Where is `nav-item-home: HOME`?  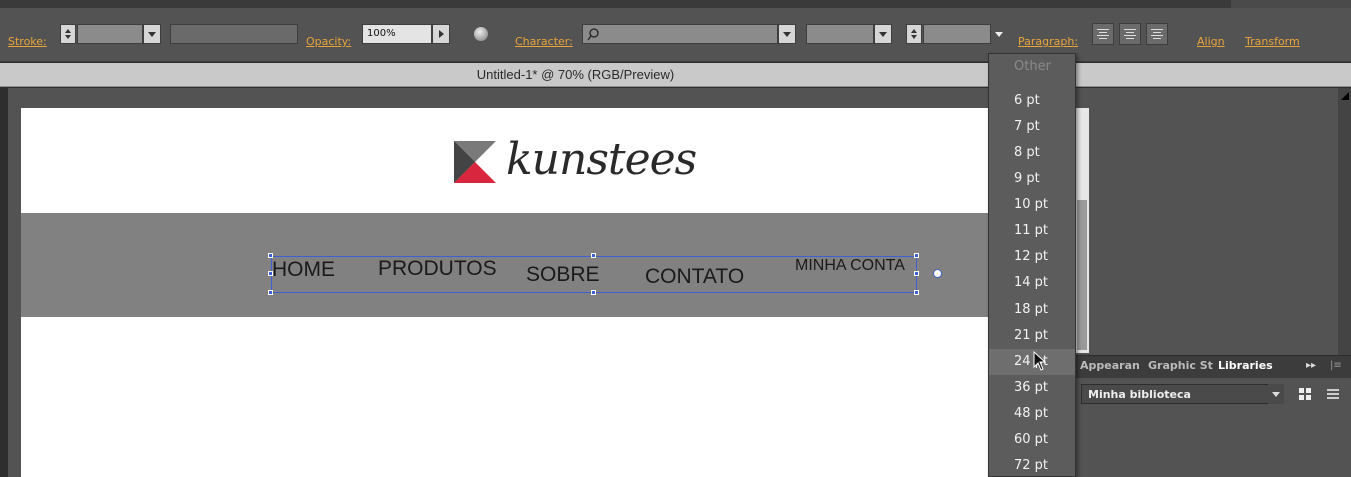
nav-item-home: HOME is located at coordinates (303, 270).